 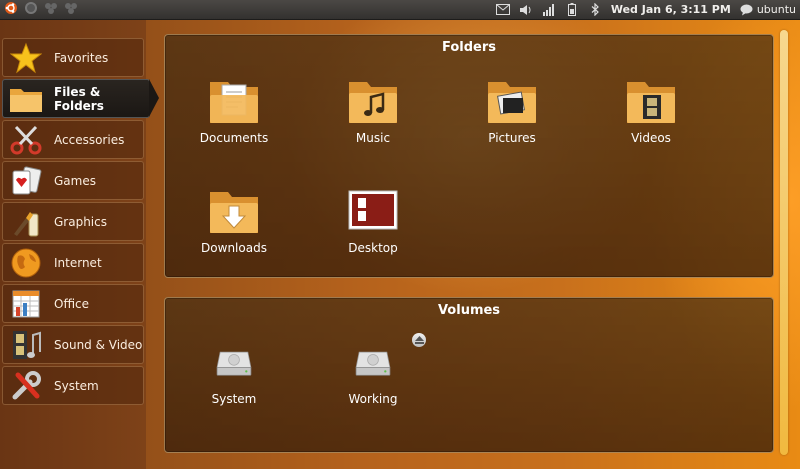 I want to click on eject-icon, so click(x=419, y=340).